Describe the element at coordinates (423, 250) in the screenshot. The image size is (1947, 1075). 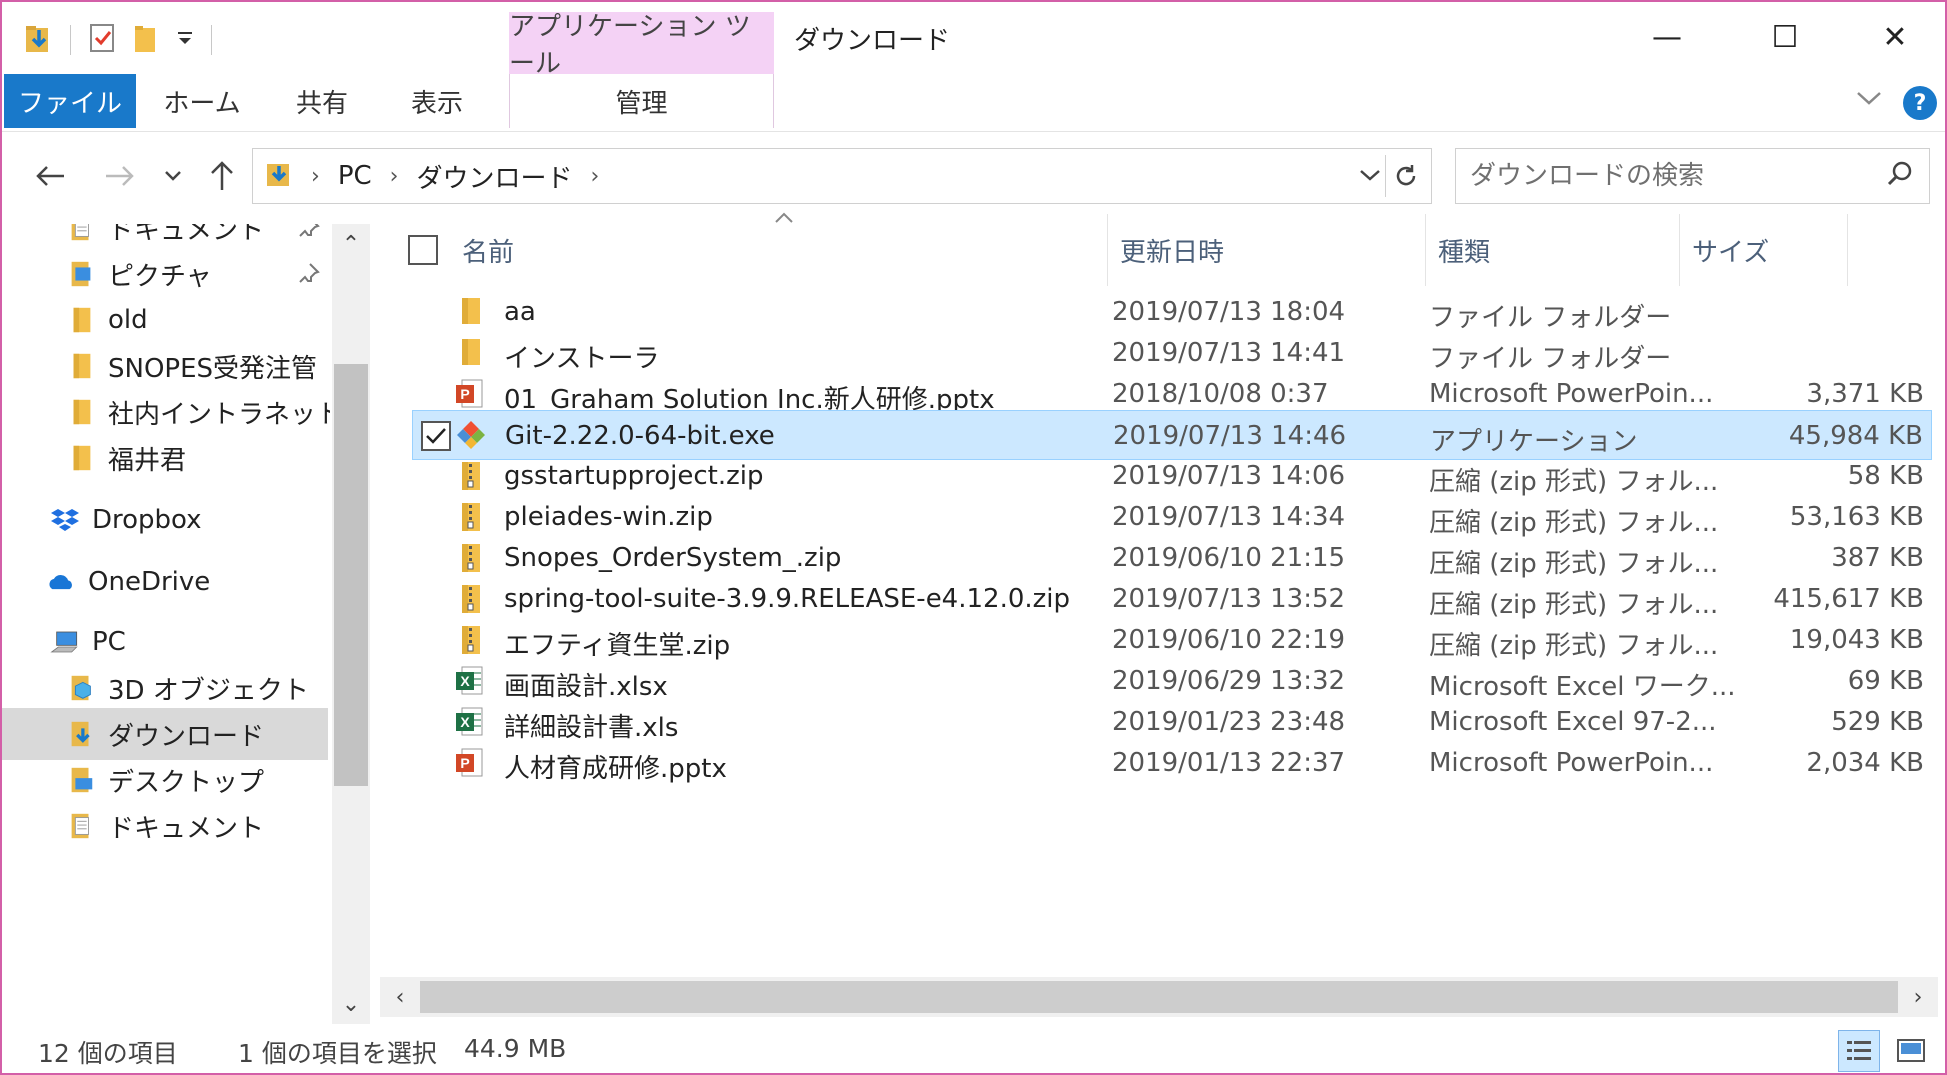
I see `select-all-checkbox` at that location.